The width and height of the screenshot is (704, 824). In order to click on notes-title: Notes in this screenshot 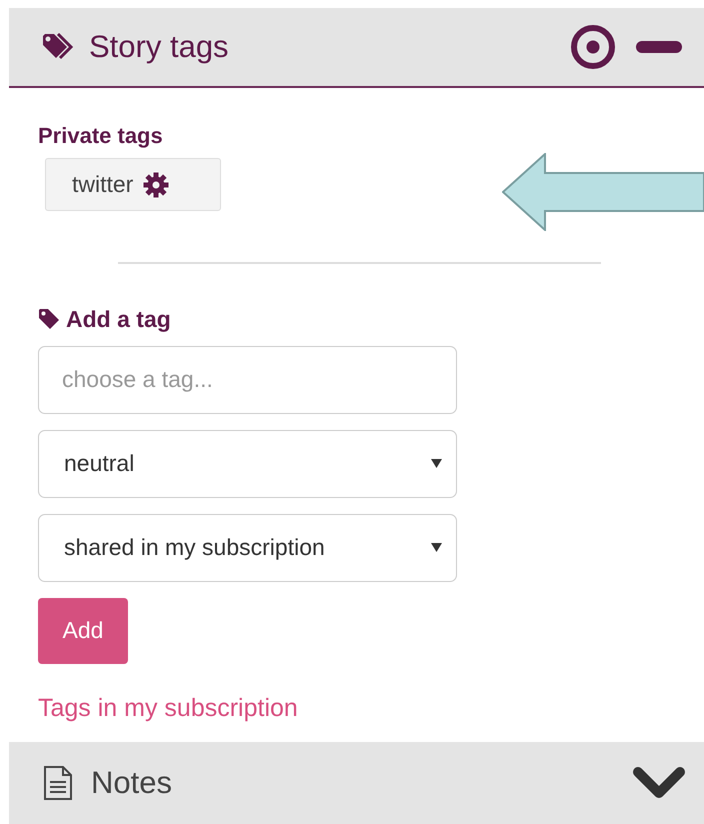, I will do `click(131, 783)`.